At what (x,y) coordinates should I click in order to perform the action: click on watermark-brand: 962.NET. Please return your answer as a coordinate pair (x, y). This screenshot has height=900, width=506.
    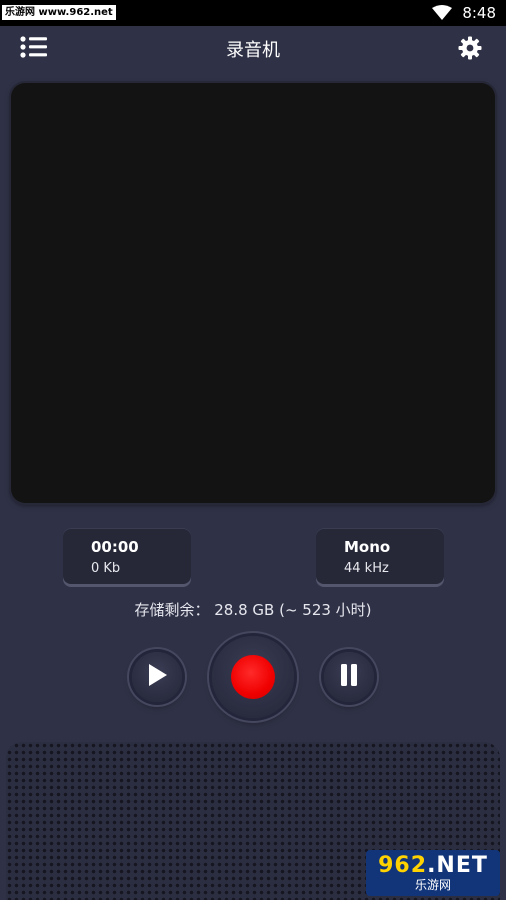
    Looking at the image, I should click on (433, 866).